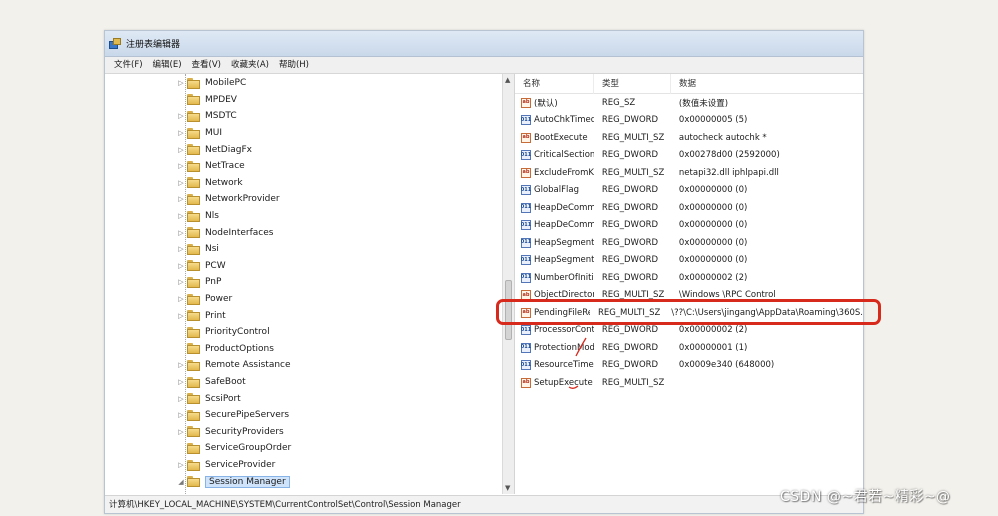  Describe the element at coordinates (211, 83) in the screenshot. I see `tree-item: ▷ MobilePC` at that location.